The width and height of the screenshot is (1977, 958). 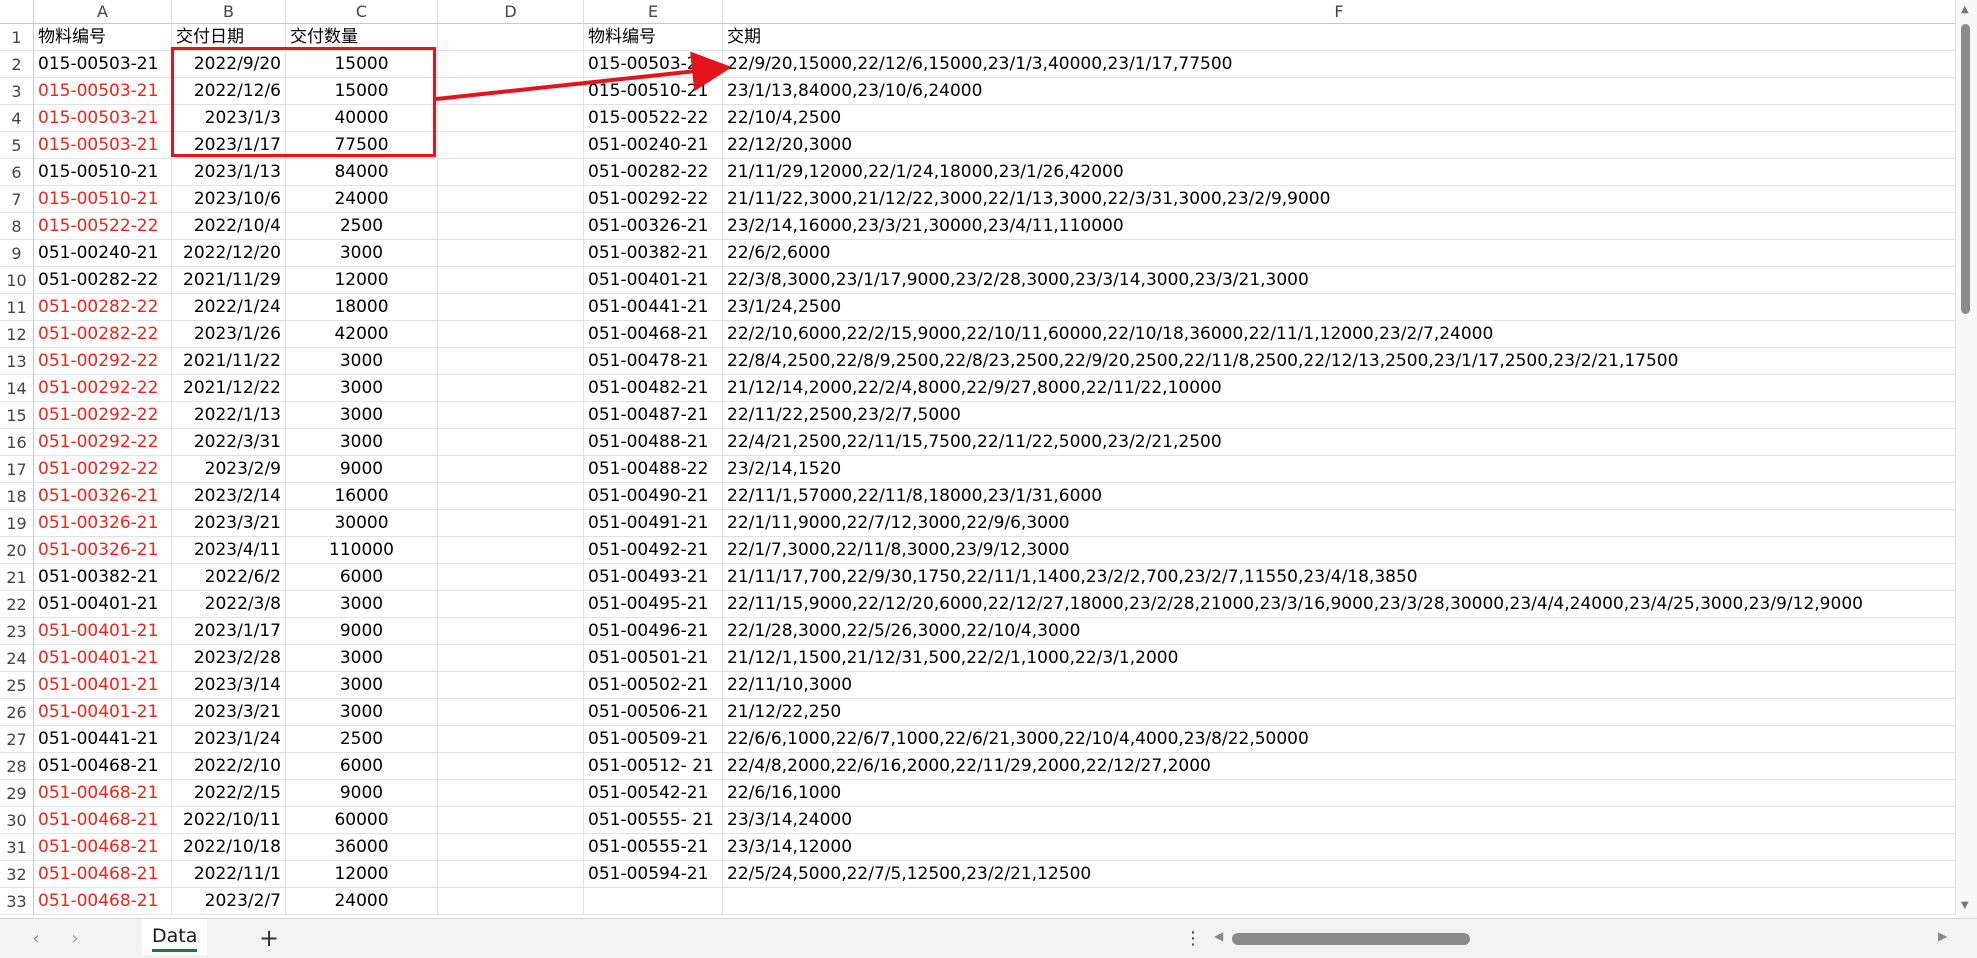 I want to click on summary-terms-cell: 22/5/24,5000,22/7/5,12500,23/2/21,12500, so click(x=1339, y=874).